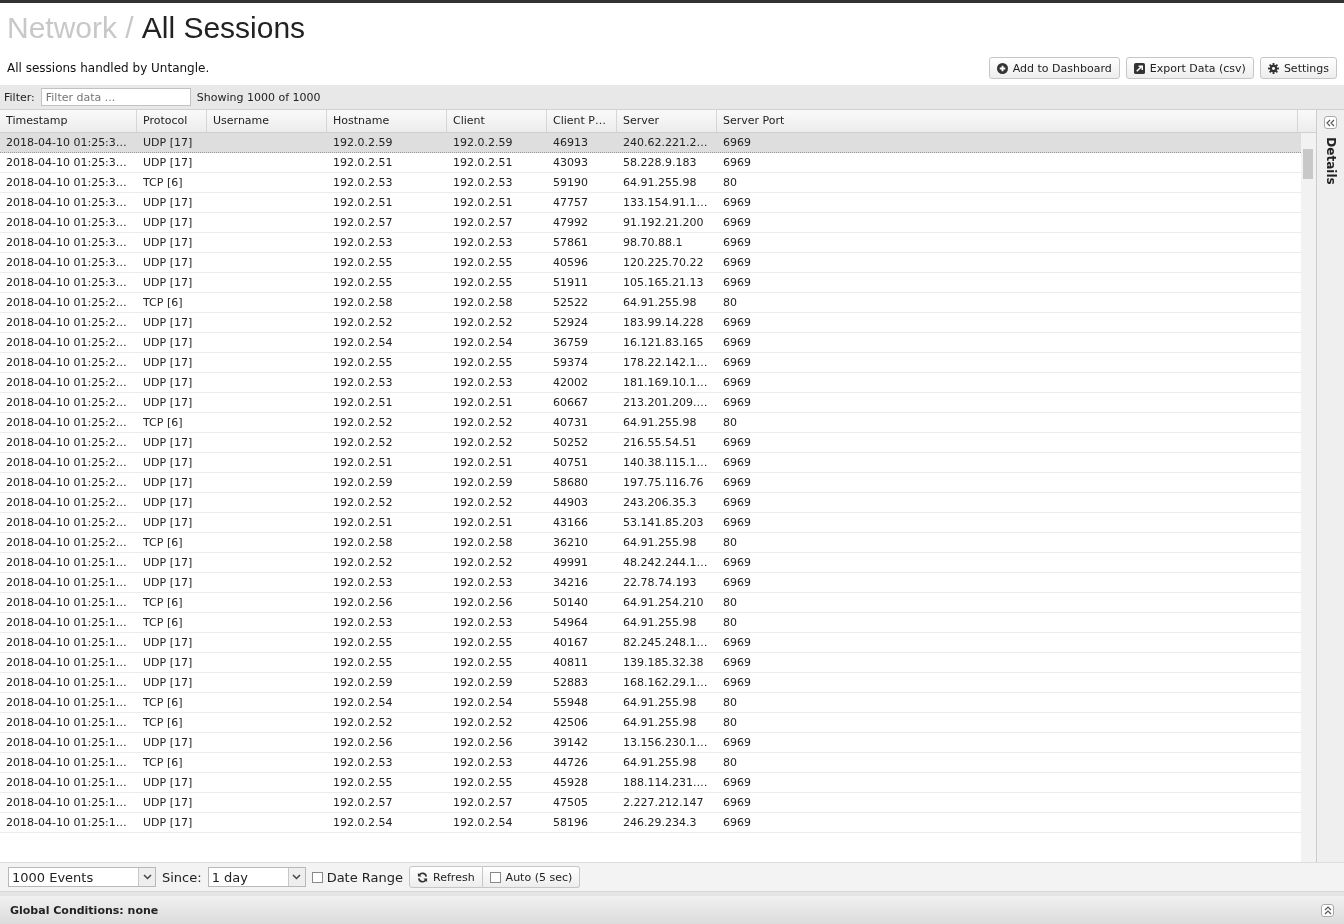 This screenshot has height=924, width=1344. What do you see at coordinates (650, 203) in the screenshot?
I see `table-row: 2018-04-10 01:25:3… UDP [17] 192.0.2.51 192.0.2.51 47757 133.154.91.1… 6969` at bounding box center [650, 203].